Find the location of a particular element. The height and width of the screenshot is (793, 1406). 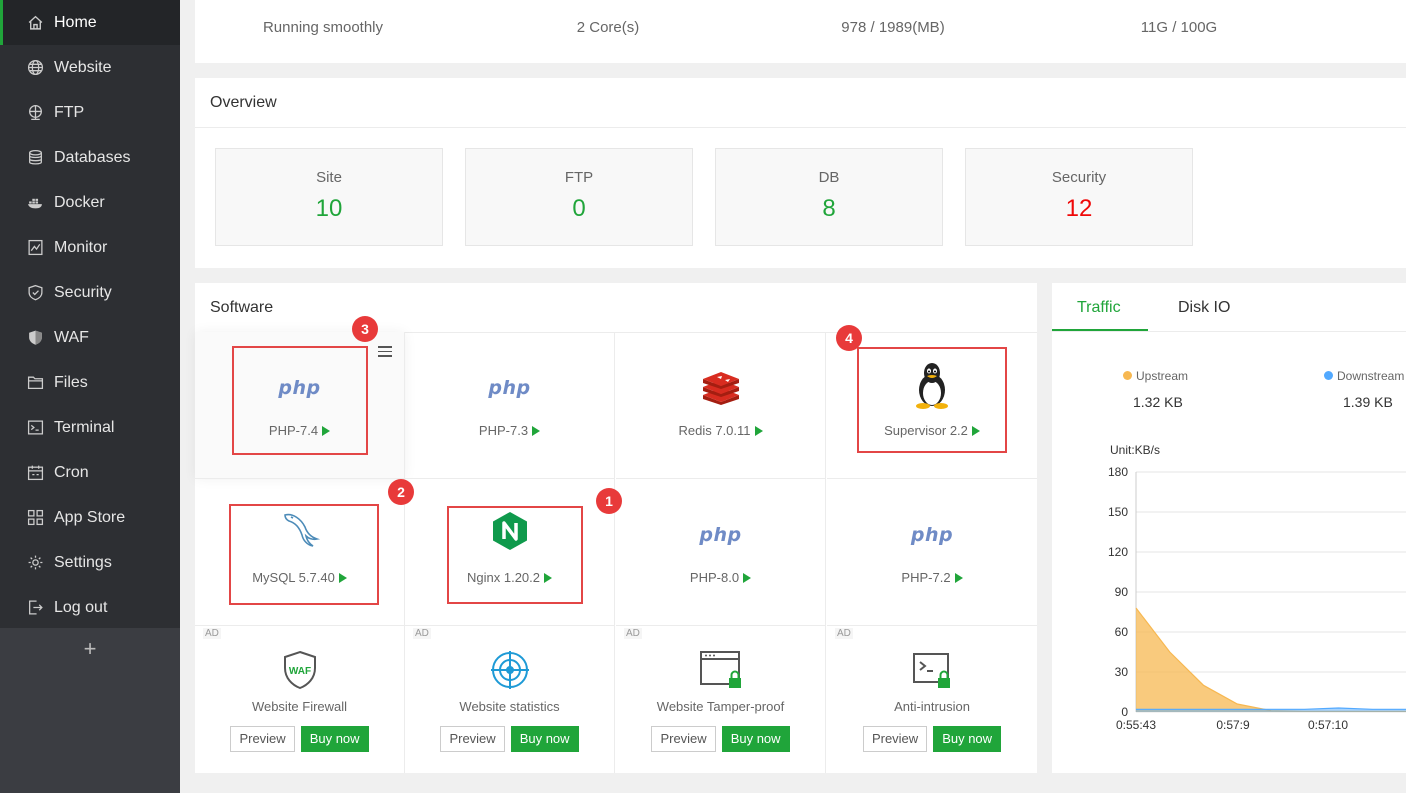

sidebar-item-ftp: FTP is located at coordinates (90, 112).